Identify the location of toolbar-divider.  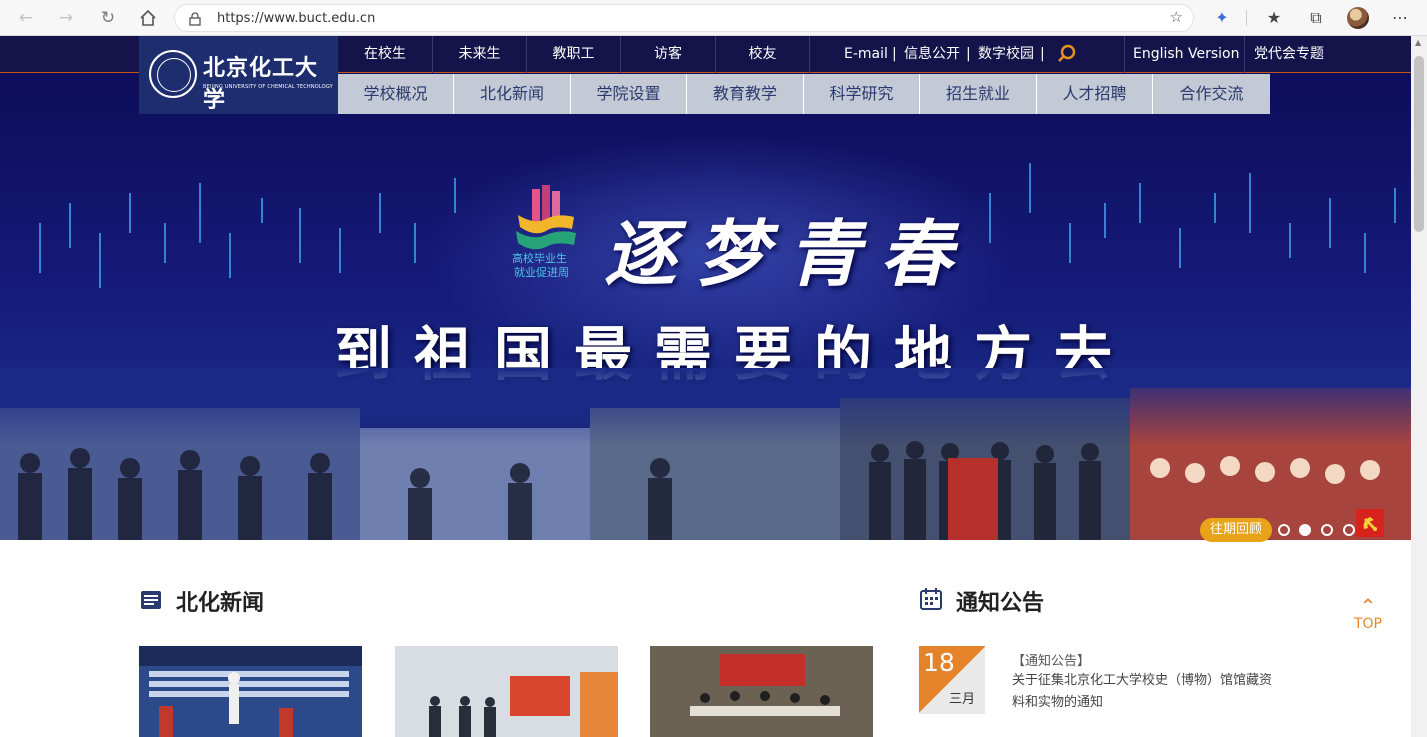
(1246, 18).